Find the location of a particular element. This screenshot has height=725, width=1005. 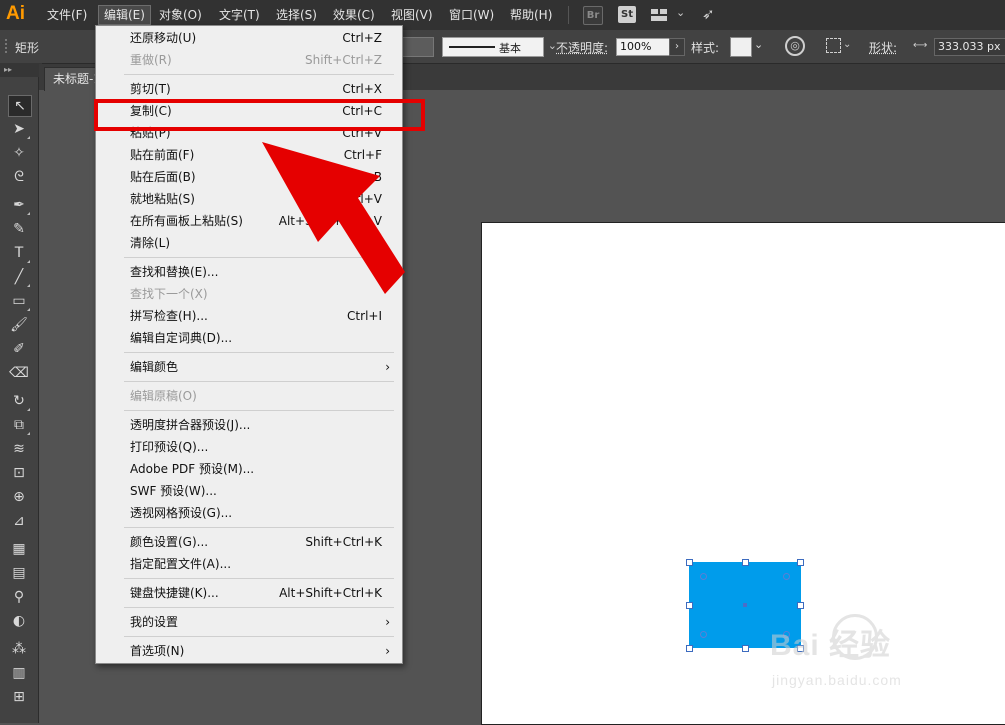

width-tool-icon: ≋ is located at coordinates (19, 449).